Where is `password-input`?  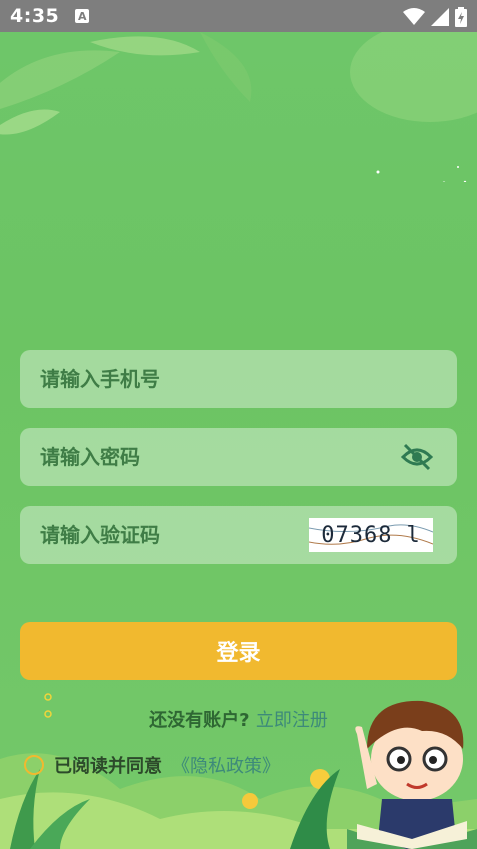
password-input is located at coordinates (170, 457).